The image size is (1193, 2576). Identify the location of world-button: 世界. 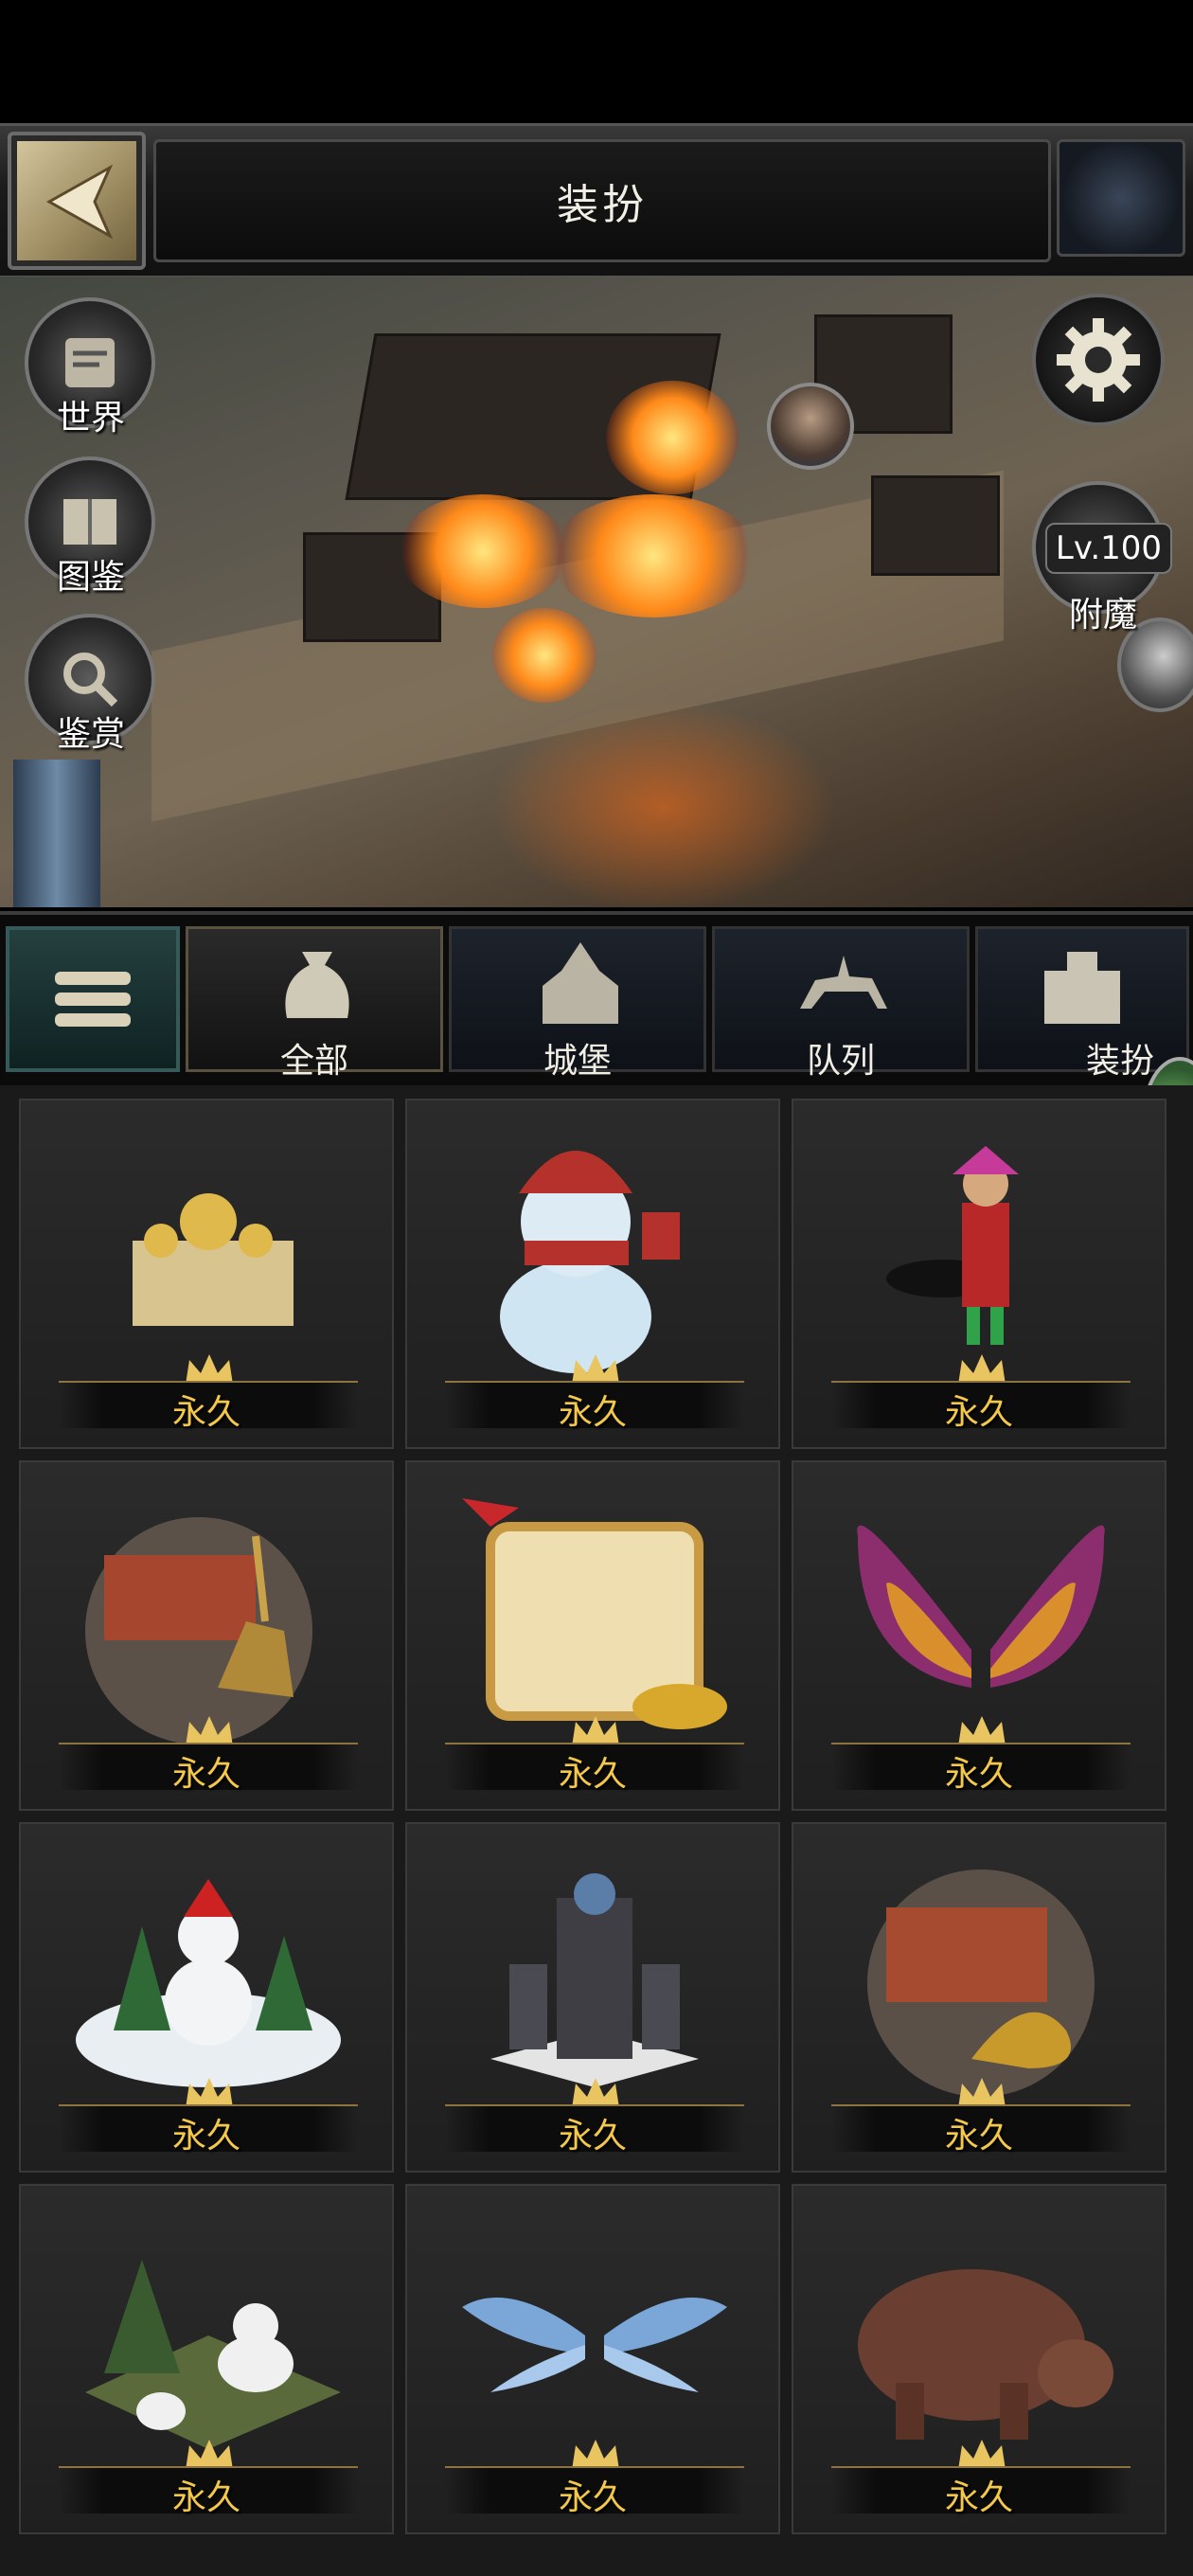
(91, 367).